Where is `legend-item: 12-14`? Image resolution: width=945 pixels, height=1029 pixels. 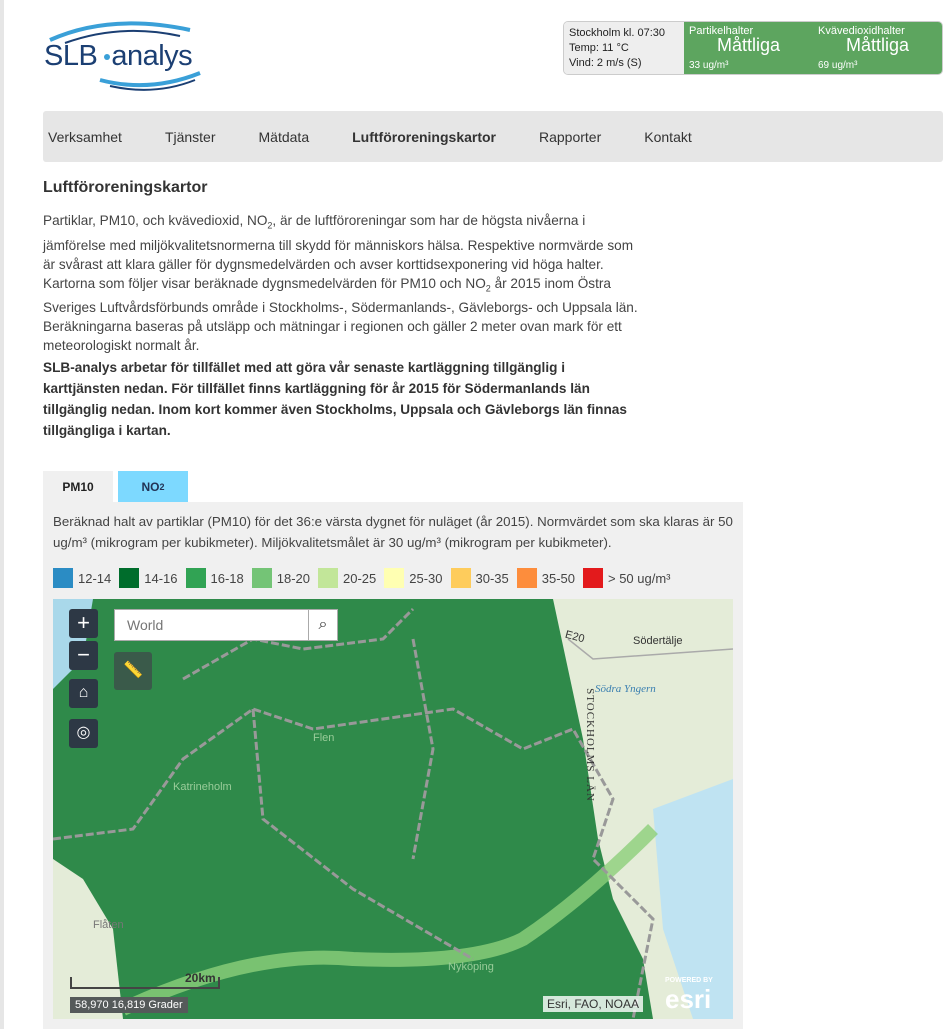 legend-item: 12-14 is located at coordinates (82, 578).